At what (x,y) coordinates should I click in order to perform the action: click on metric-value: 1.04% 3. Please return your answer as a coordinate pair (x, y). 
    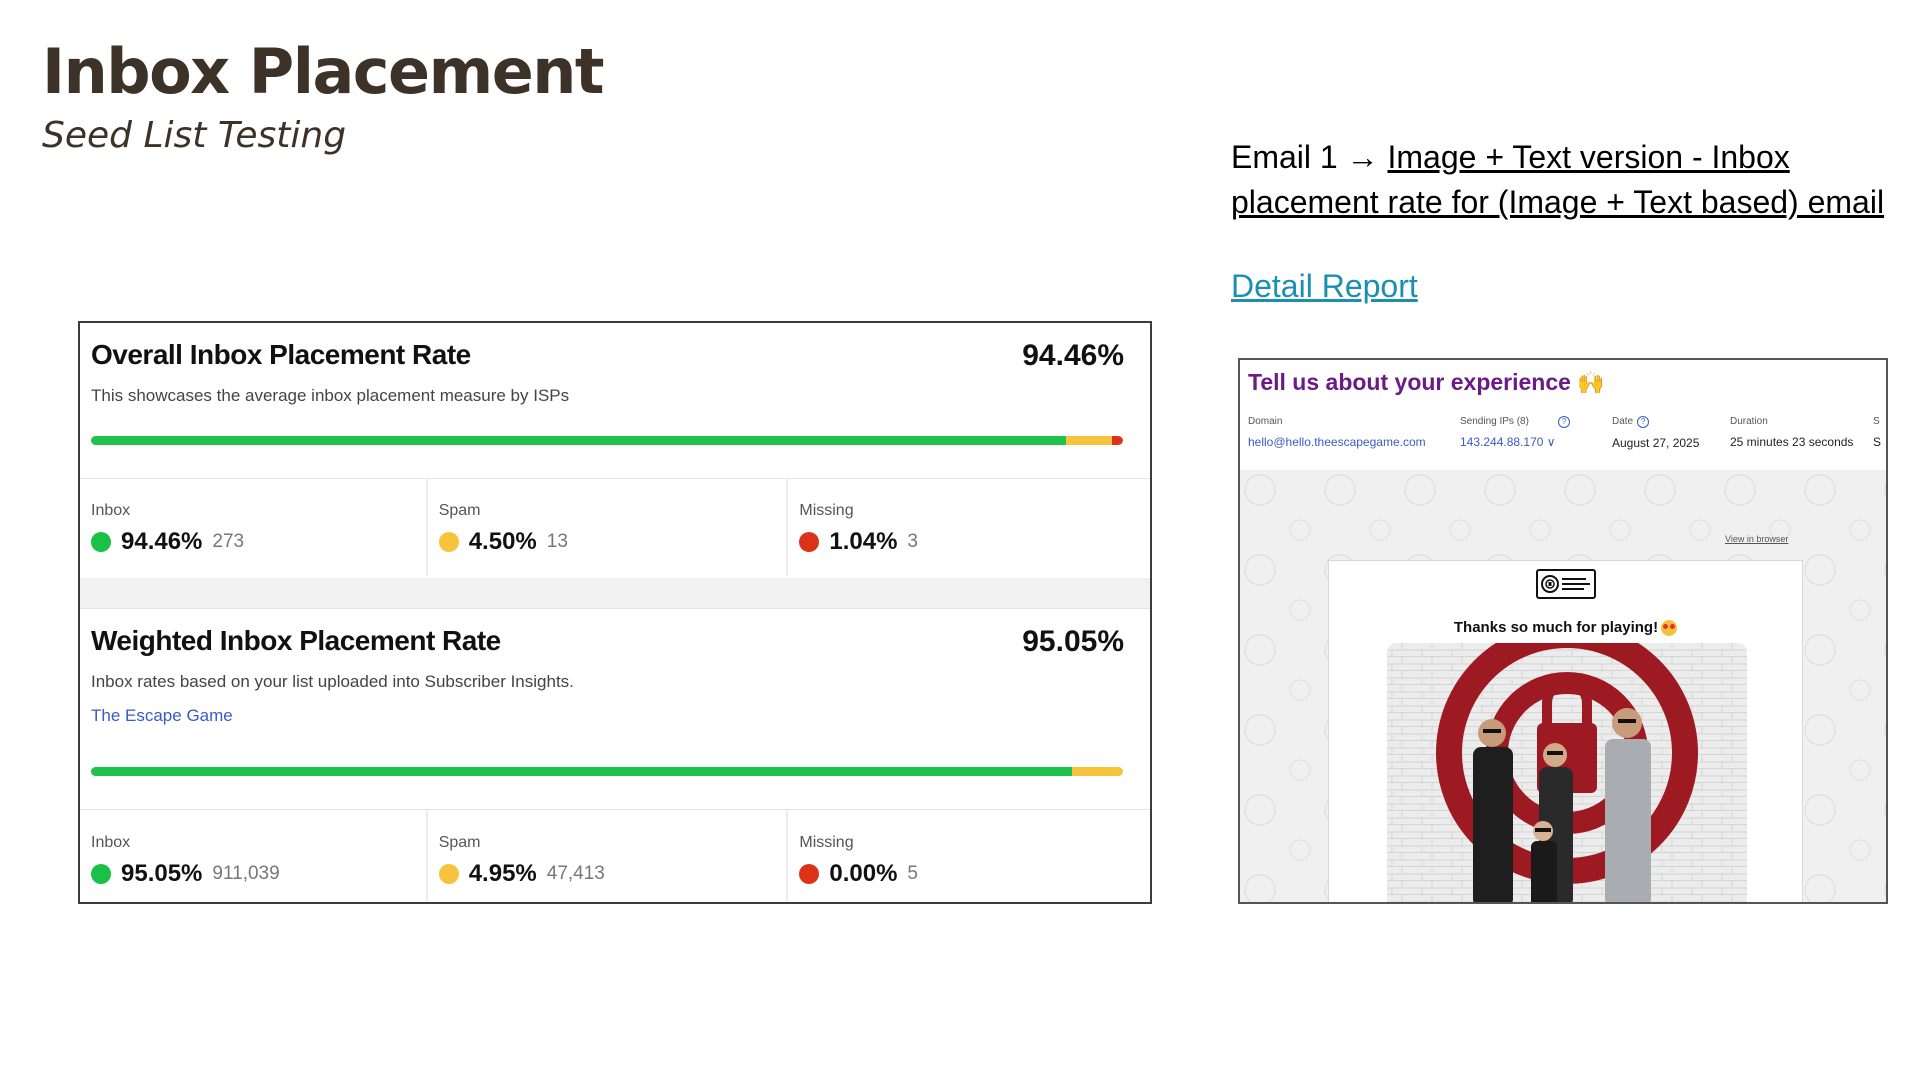
    Looking at the image, I should click on (858, 542).